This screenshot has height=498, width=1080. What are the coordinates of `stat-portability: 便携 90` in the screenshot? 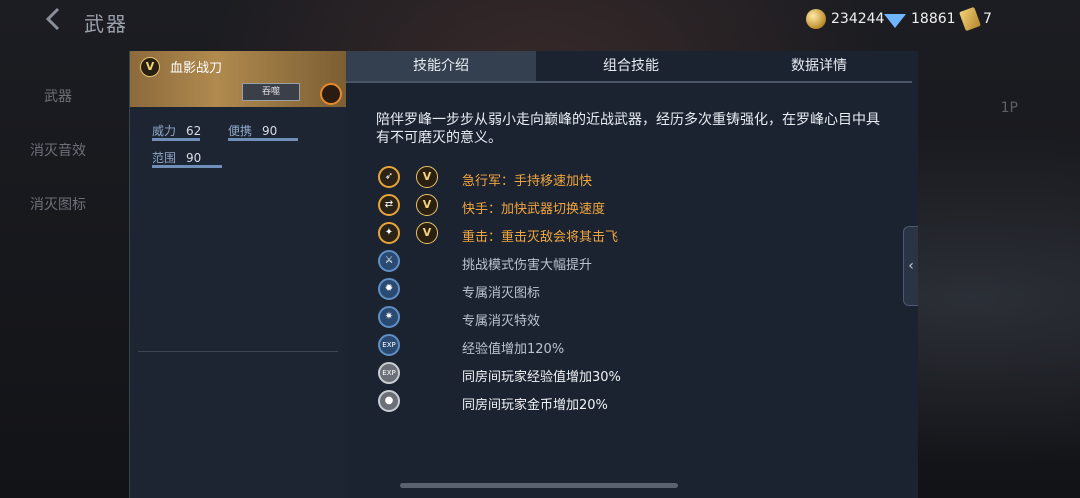 It's located at (252, 130).